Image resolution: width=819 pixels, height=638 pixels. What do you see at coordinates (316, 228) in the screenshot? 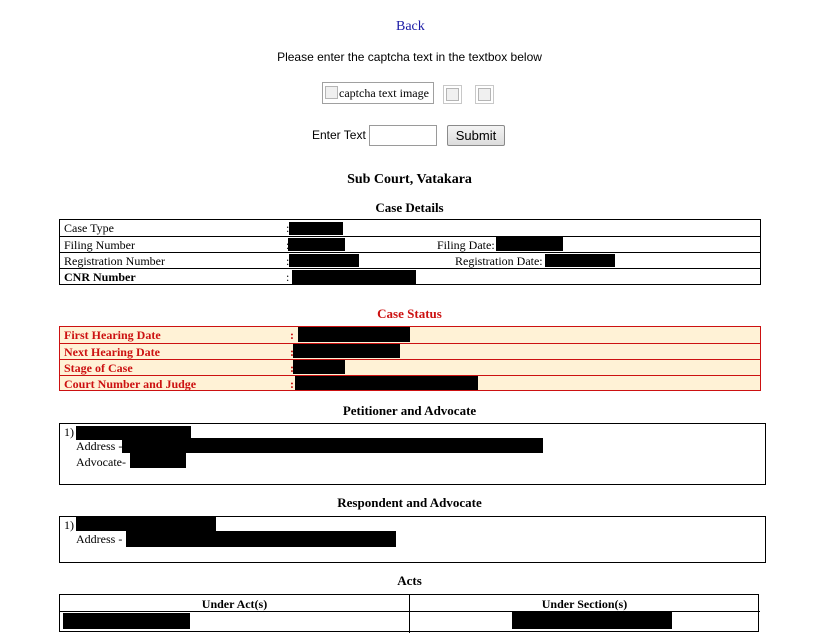
I see `redacted-case-type` at bounding box center [316, 228].